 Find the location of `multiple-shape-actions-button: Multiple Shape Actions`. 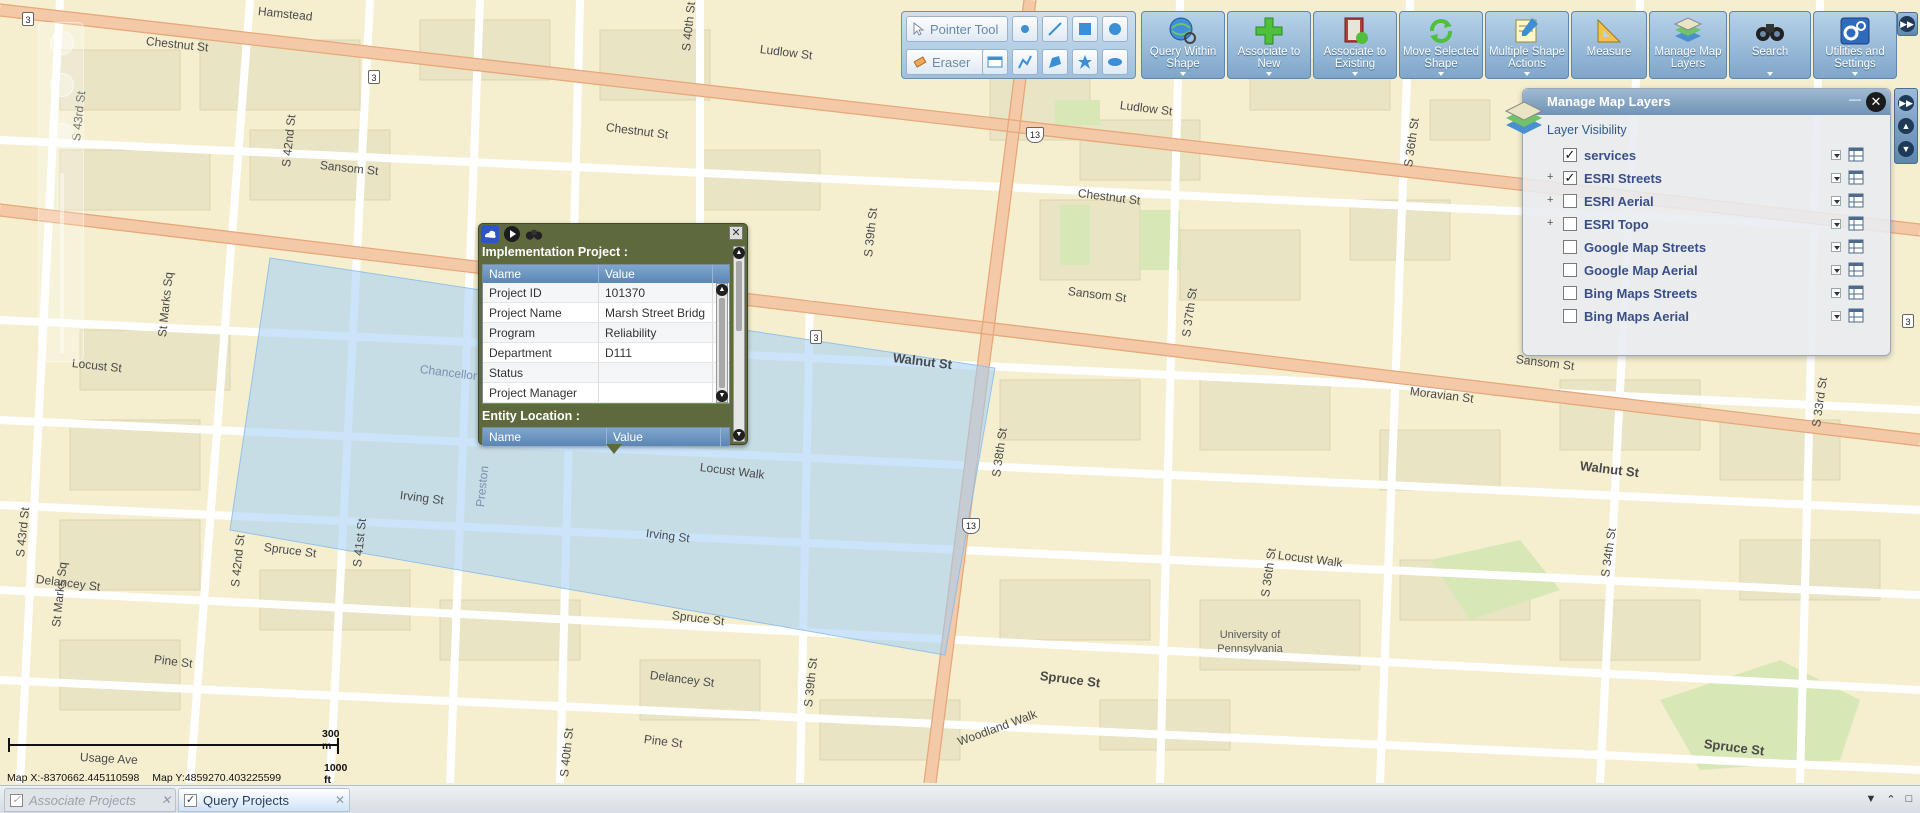

multiple-shape-actions-button: Multiple Shape Actions is located at coordinates (1527, 45).